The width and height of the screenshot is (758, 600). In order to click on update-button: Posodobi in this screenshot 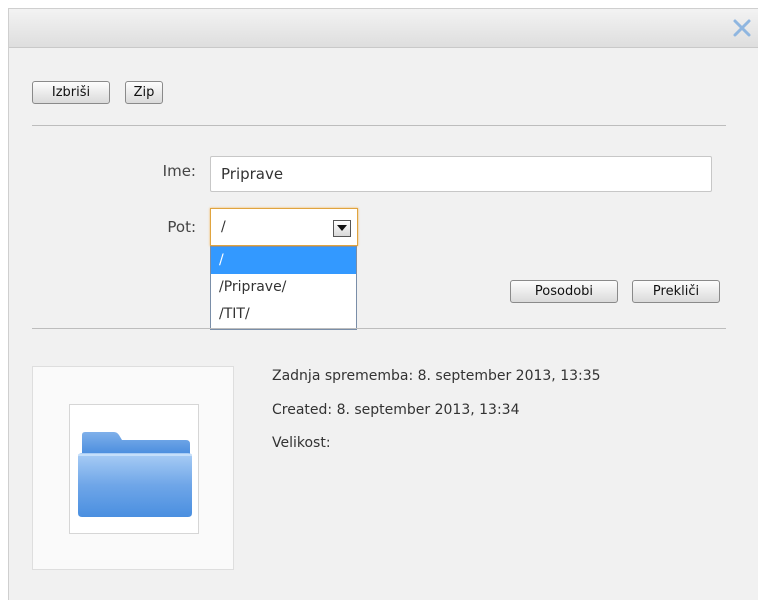, I will do `click(564, 291)`.